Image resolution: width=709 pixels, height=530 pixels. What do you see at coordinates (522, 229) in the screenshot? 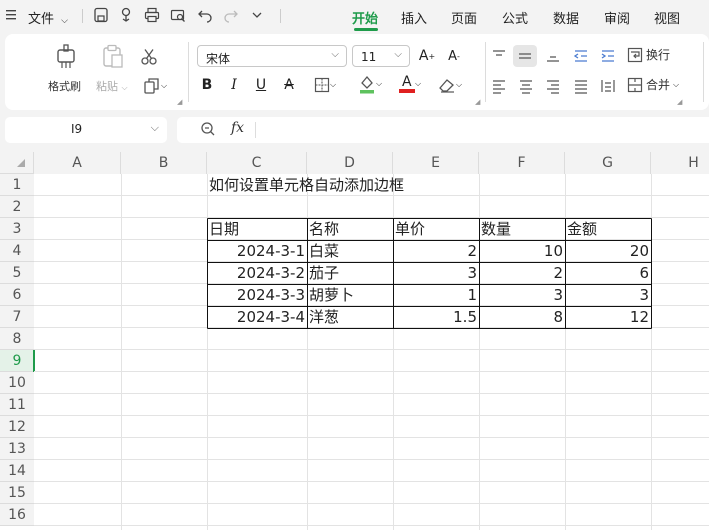
I see `table-header-cell: 数量` at bounding box center [522, 229].